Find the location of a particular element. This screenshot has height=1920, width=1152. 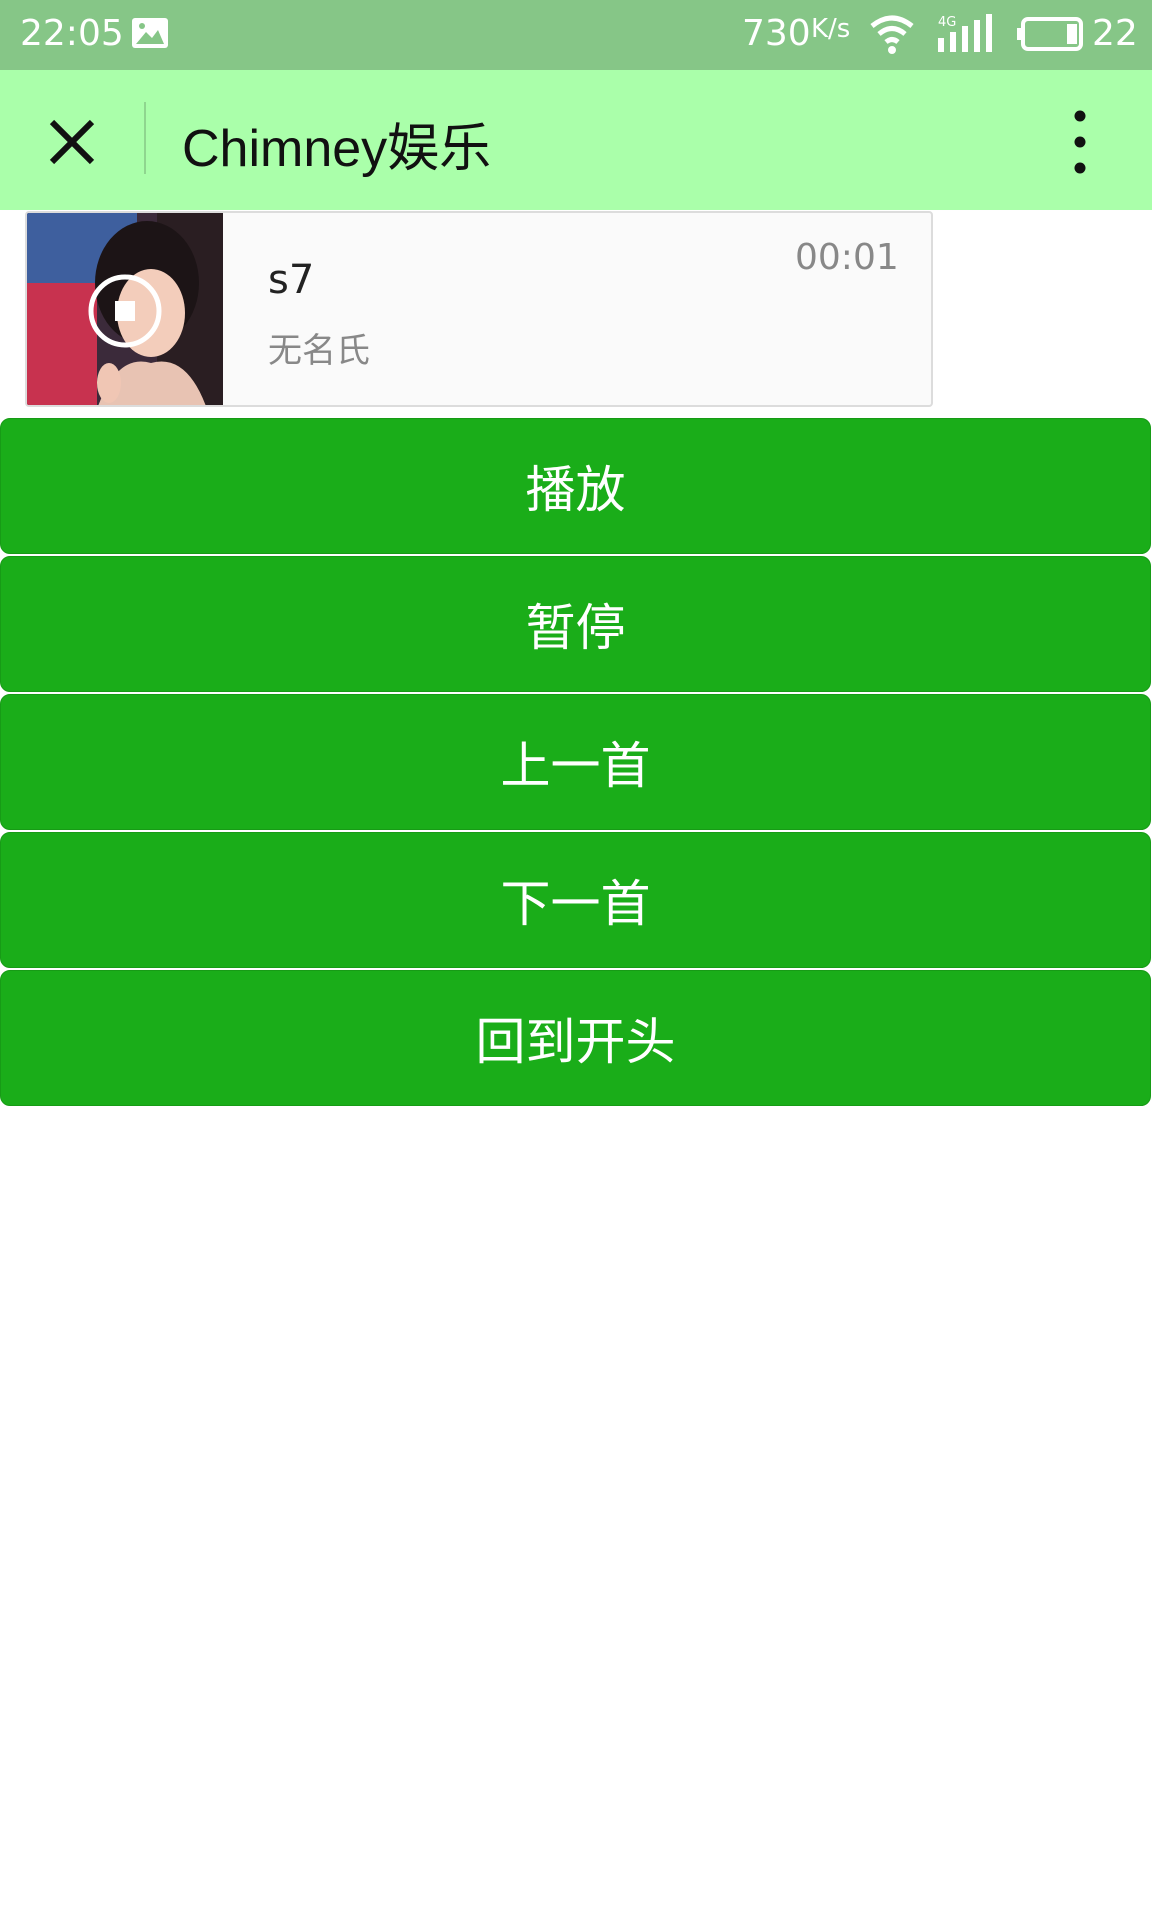

pause-button: 暂停 is located at coordinates (575, 624).